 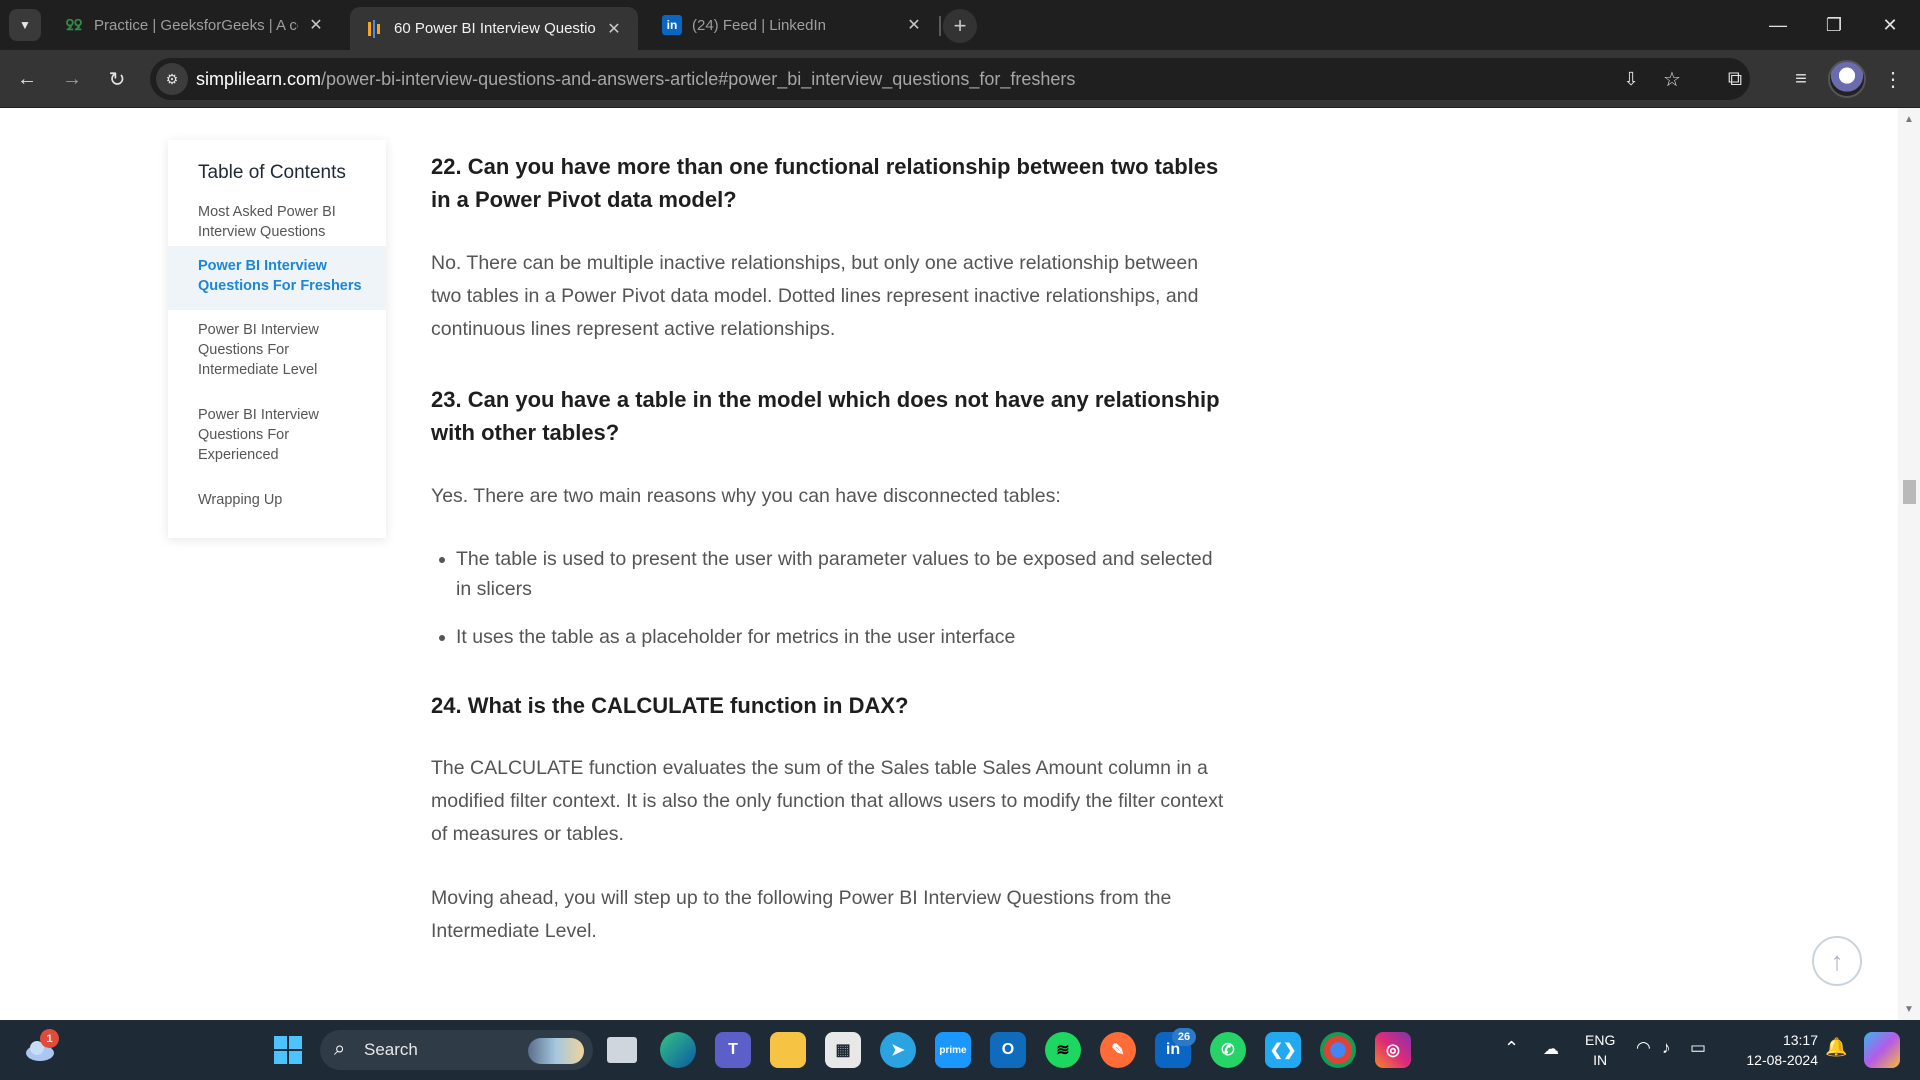 What do you see at coordinates (1631, 79) in the screenshot?
I see `install-app-icon: ⇩` at bounding box center [1631, 79].